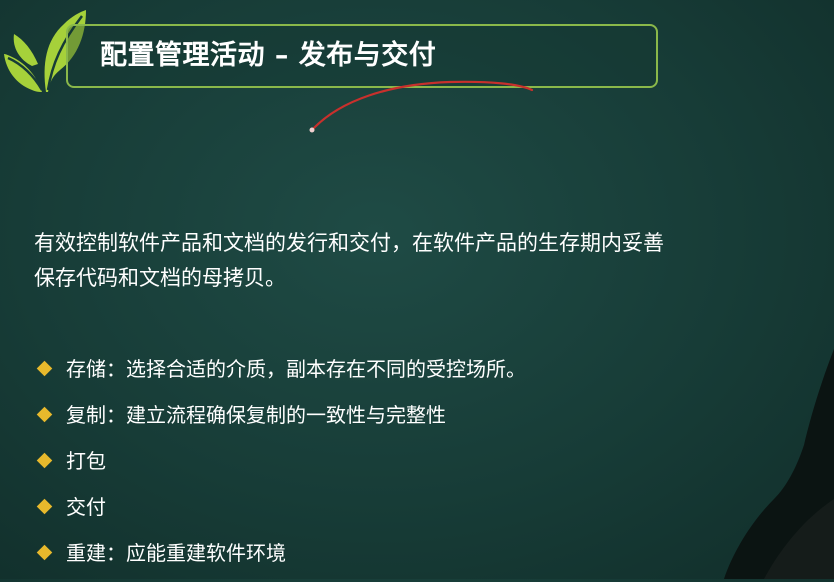  I want to click on bullet-item: 存储：选择合适的介质，副本存在不同的受控场所。, so click(396, 375).